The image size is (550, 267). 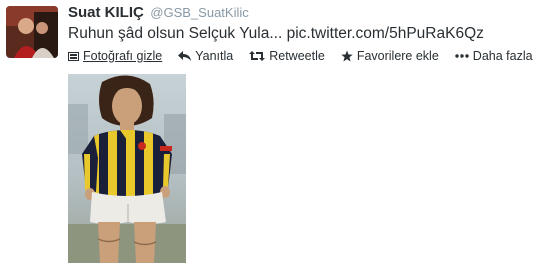 What do you see at coordinates (385, 33) in the screenshot?
I see `tweet-pic-link: pic.twitter.com/5hPuRaK6Qz` at bounding box center [385, 33].